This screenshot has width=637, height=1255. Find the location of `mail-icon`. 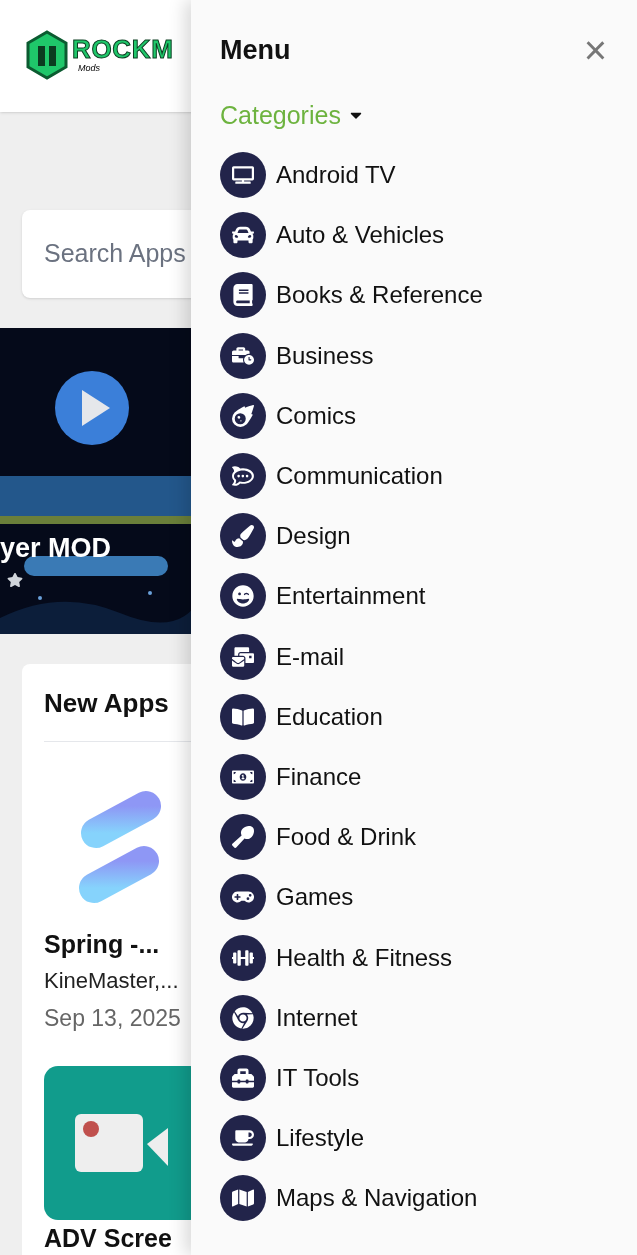

mail-icon is located at coordinates (243, 656).